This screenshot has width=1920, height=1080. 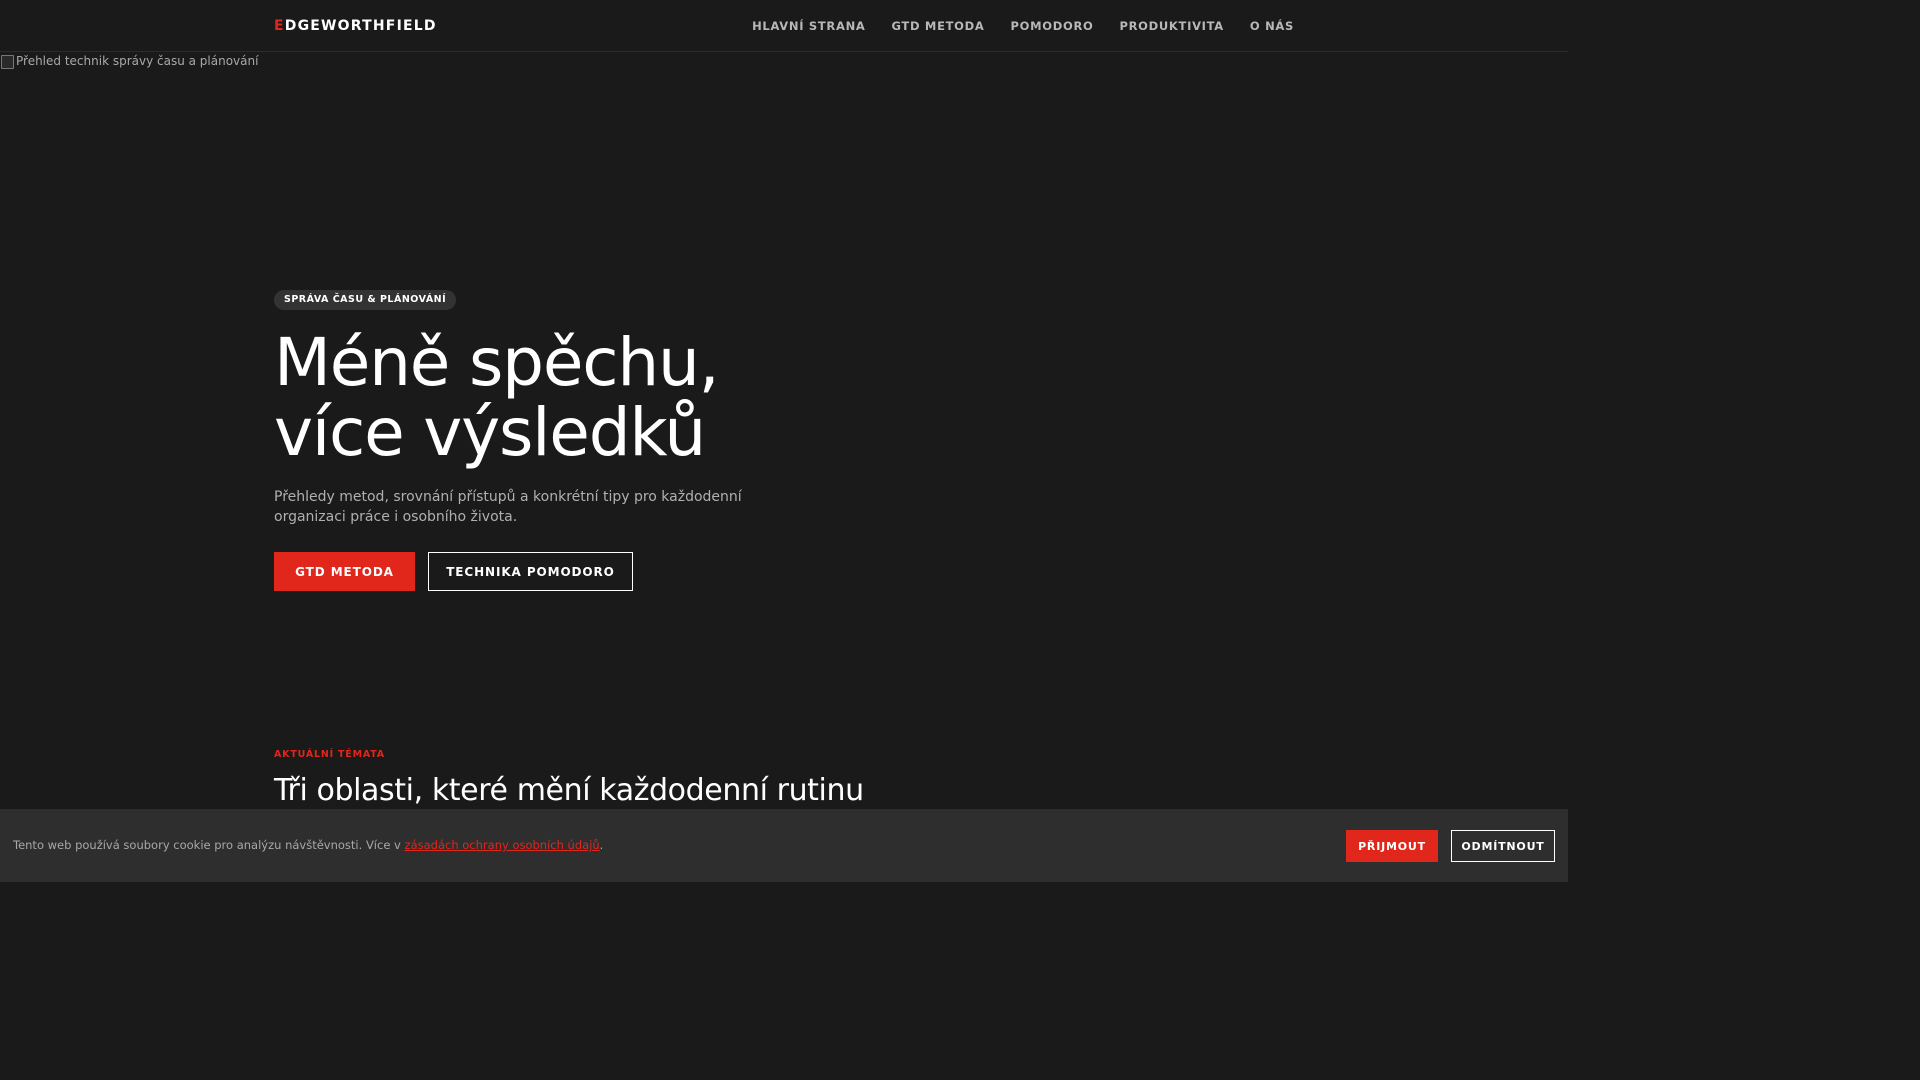 What do you see at coordinates (502, 845) in the screenshot?
I see `privacy-policy-link: zásadách ochrany osobních údajů` at bounding box center [502, 845].